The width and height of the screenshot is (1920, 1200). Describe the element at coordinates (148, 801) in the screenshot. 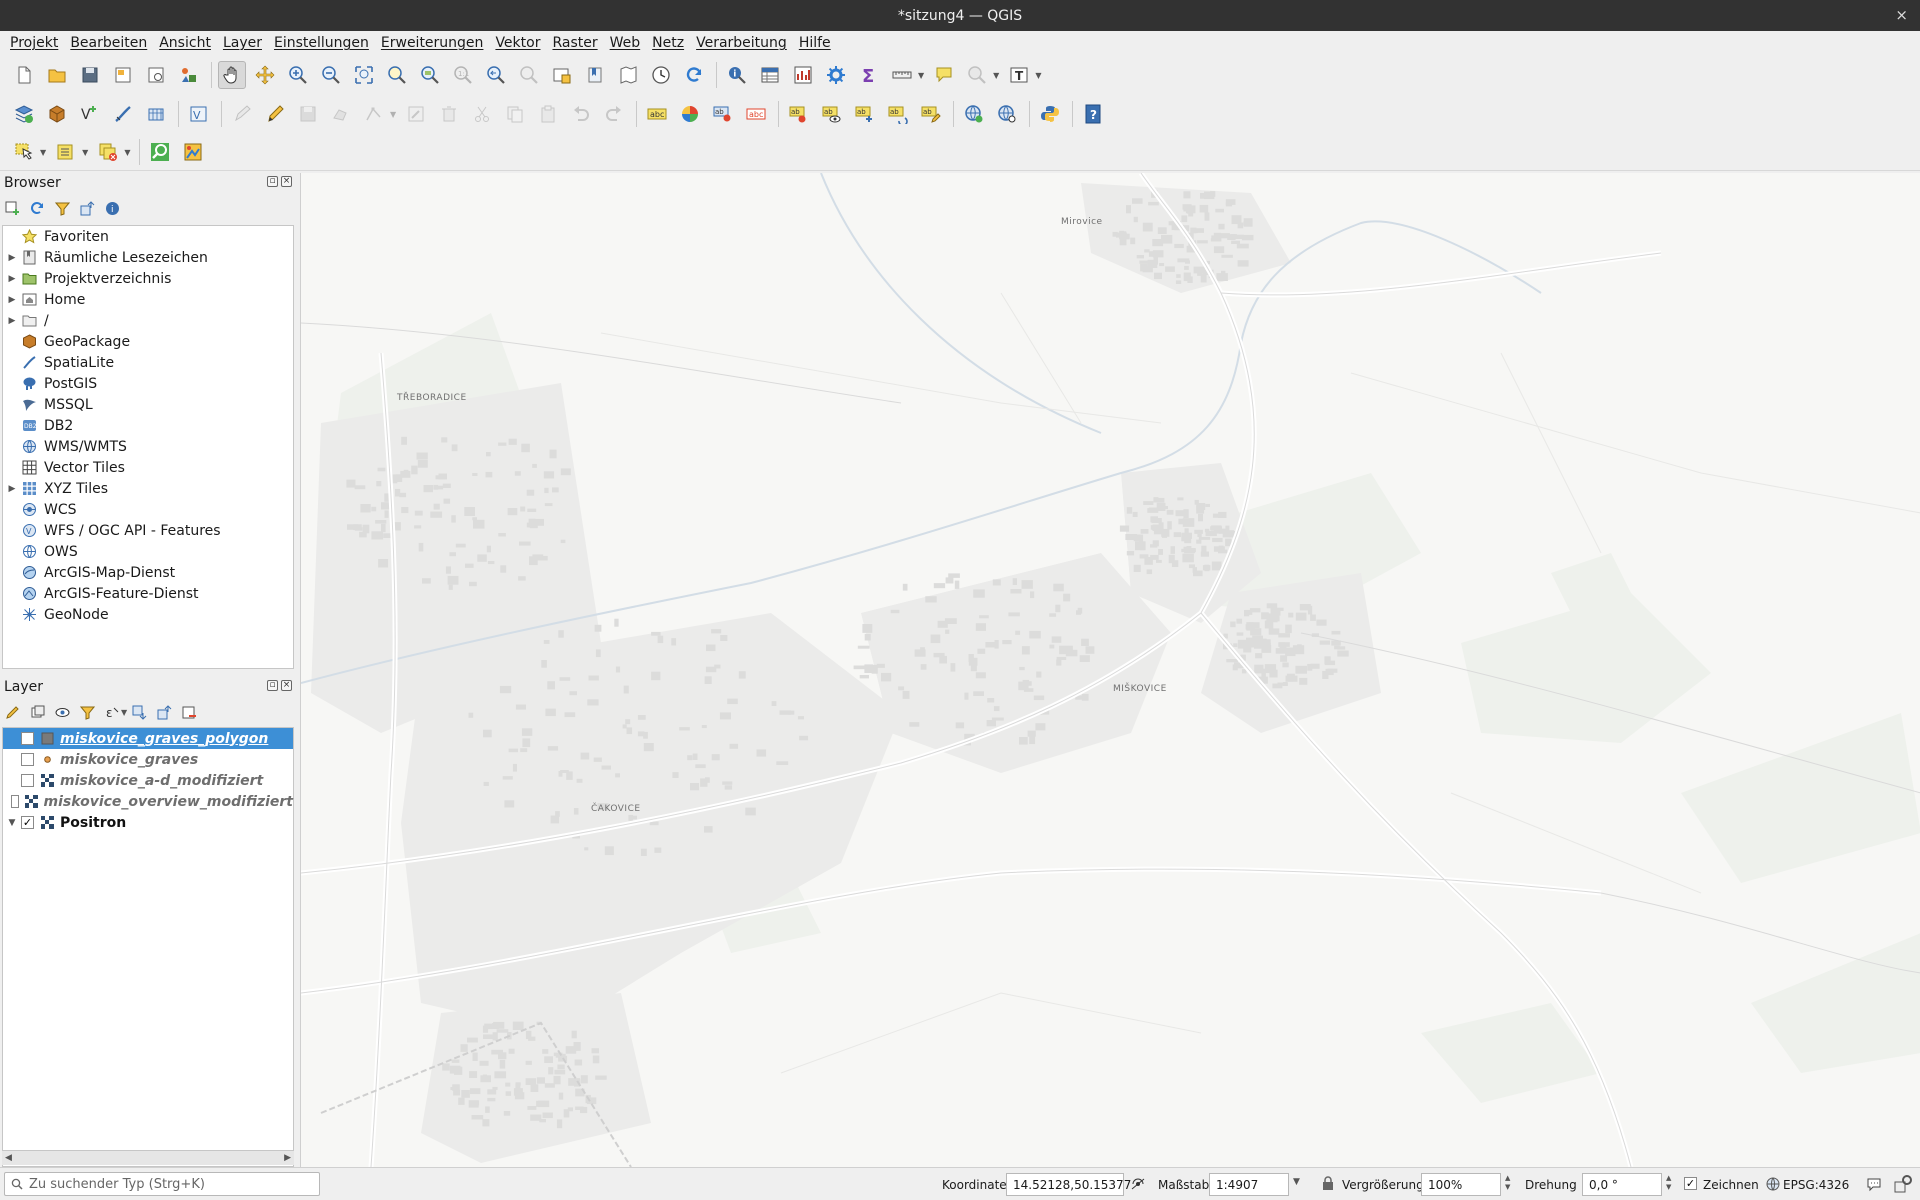

I see `layer-item-miskovice-overview-modifiziert: miskovice_overview_modifiziert` at that location.